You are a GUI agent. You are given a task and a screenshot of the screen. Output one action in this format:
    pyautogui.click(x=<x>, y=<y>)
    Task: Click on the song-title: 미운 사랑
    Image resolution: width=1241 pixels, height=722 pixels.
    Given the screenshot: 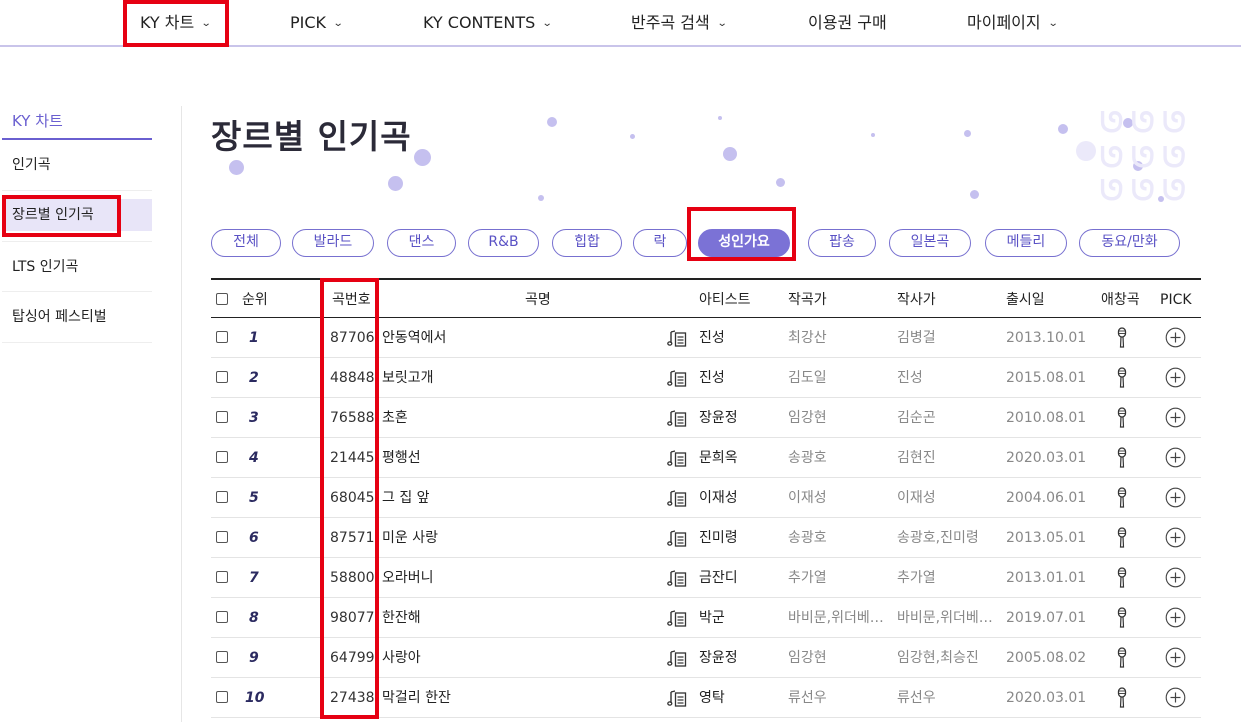 What is the action you would take?
    pyautogui.click(x=410, y=538)
    